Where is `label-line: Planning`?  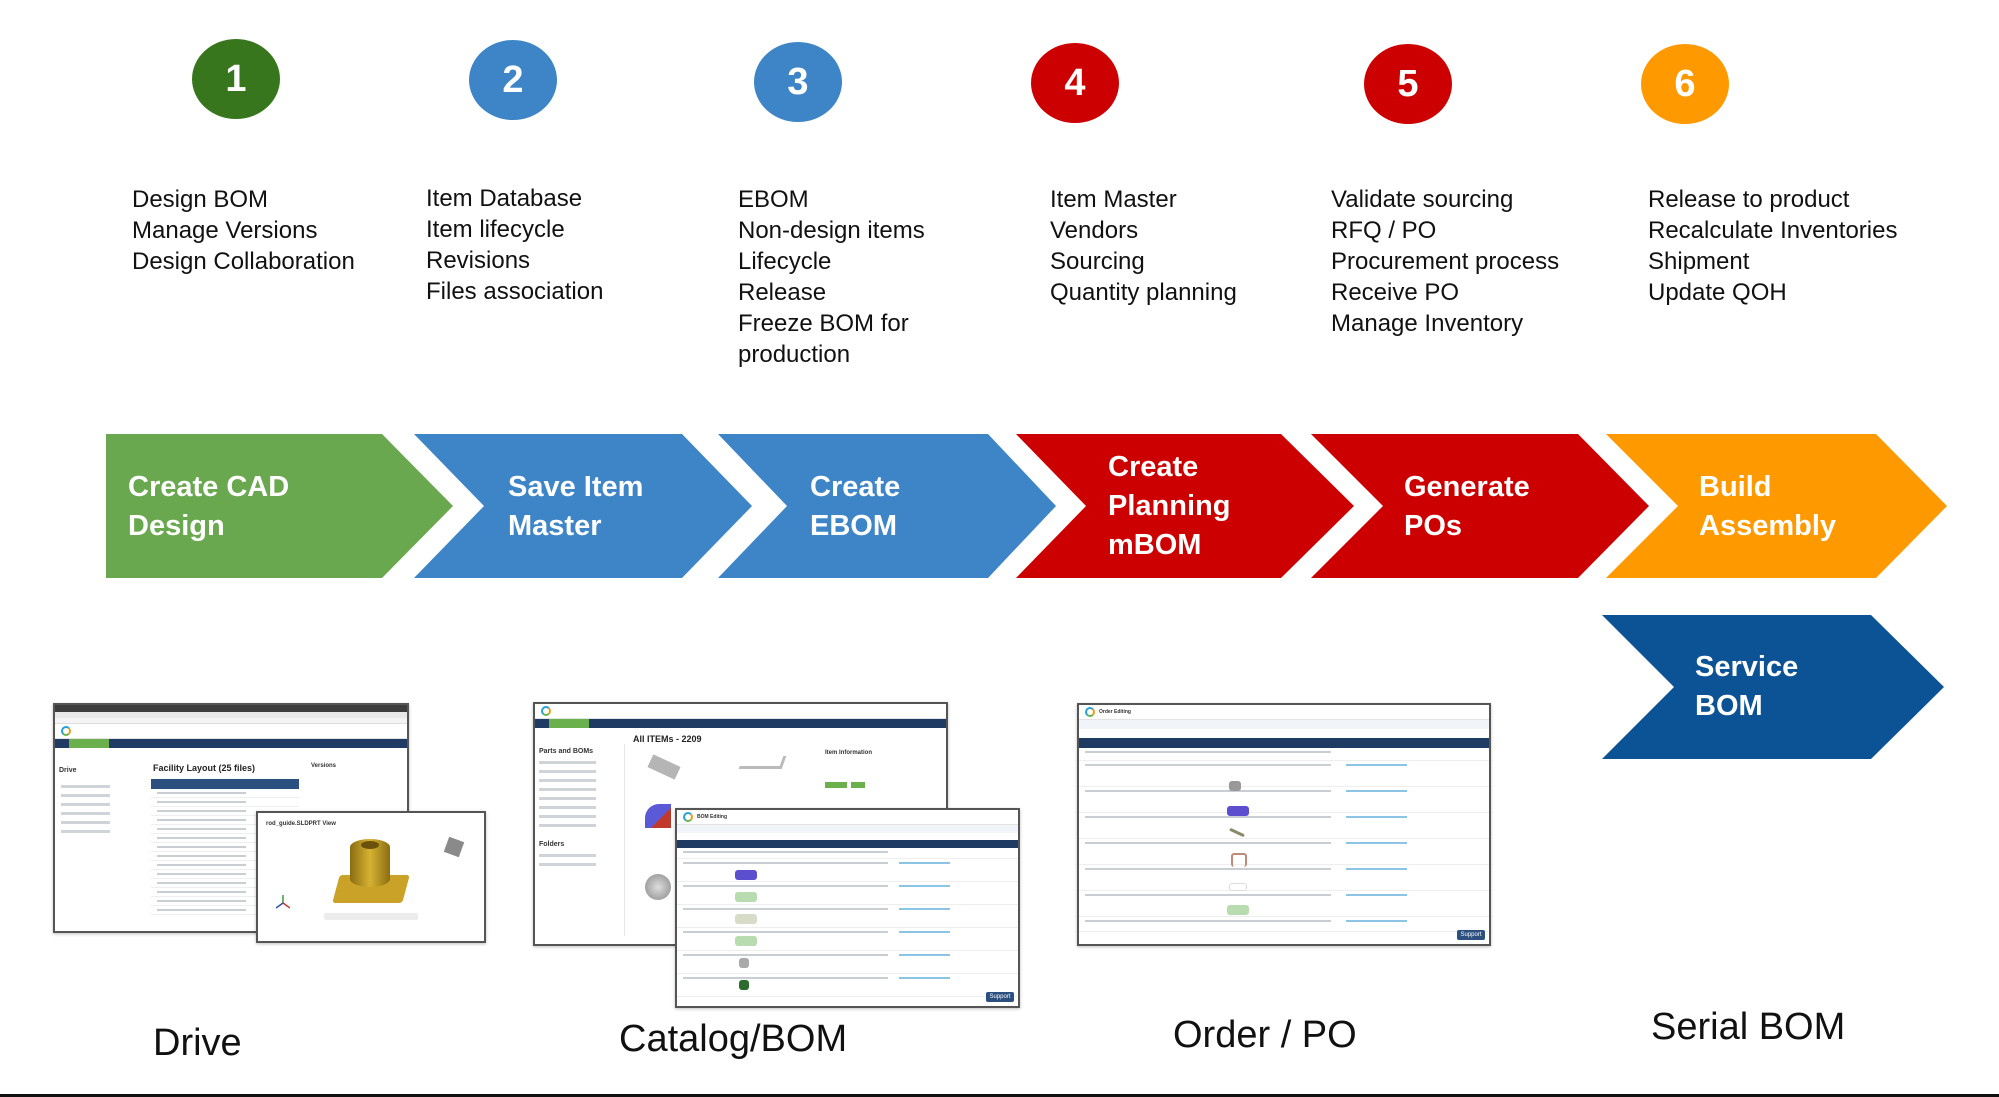
label-line: Planning is located at coordinates (1169, 506).